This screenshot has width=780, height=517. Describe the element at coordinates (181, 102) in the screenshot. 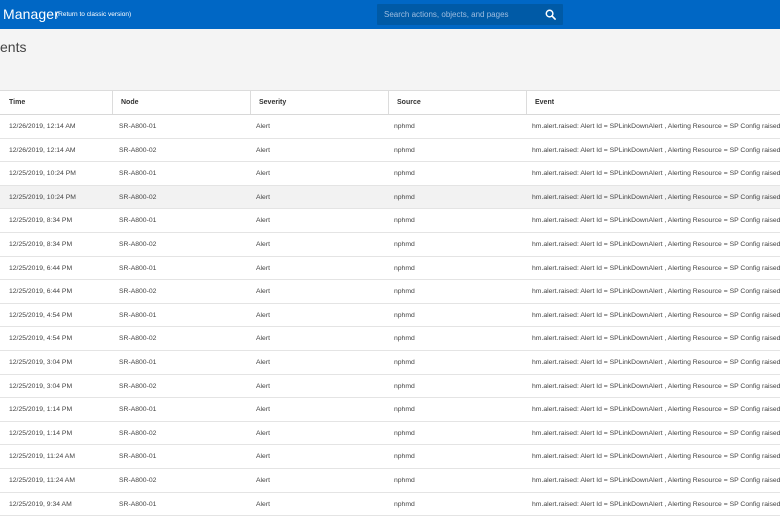

I see `column-header-node: Node` at that location.